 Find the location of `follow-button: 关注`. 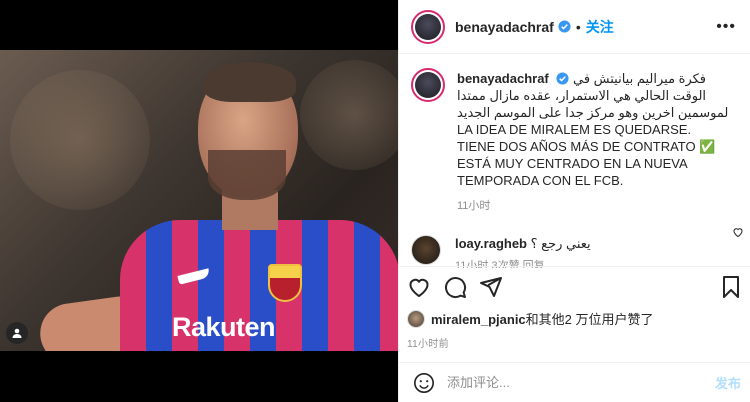

follow-button: 关注 is located at coordinates (600, 27).